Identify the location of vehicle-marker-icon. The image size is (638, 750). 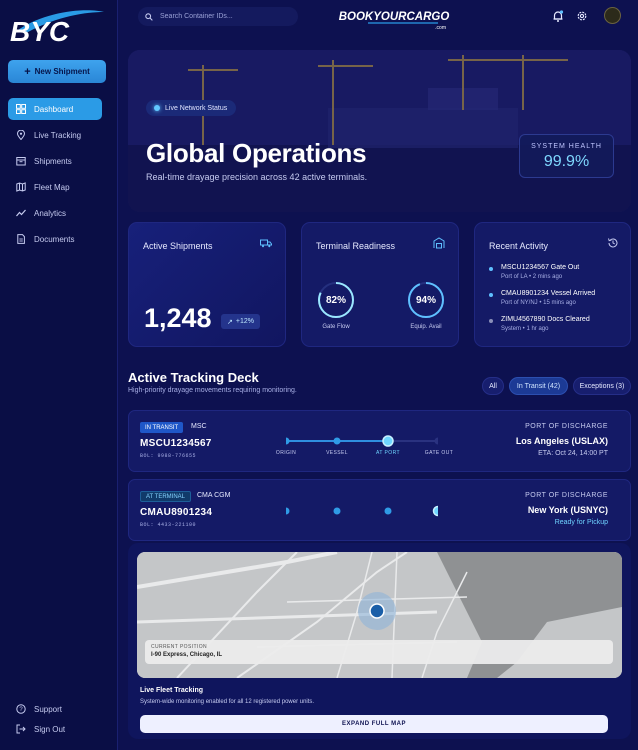
(377, 611).